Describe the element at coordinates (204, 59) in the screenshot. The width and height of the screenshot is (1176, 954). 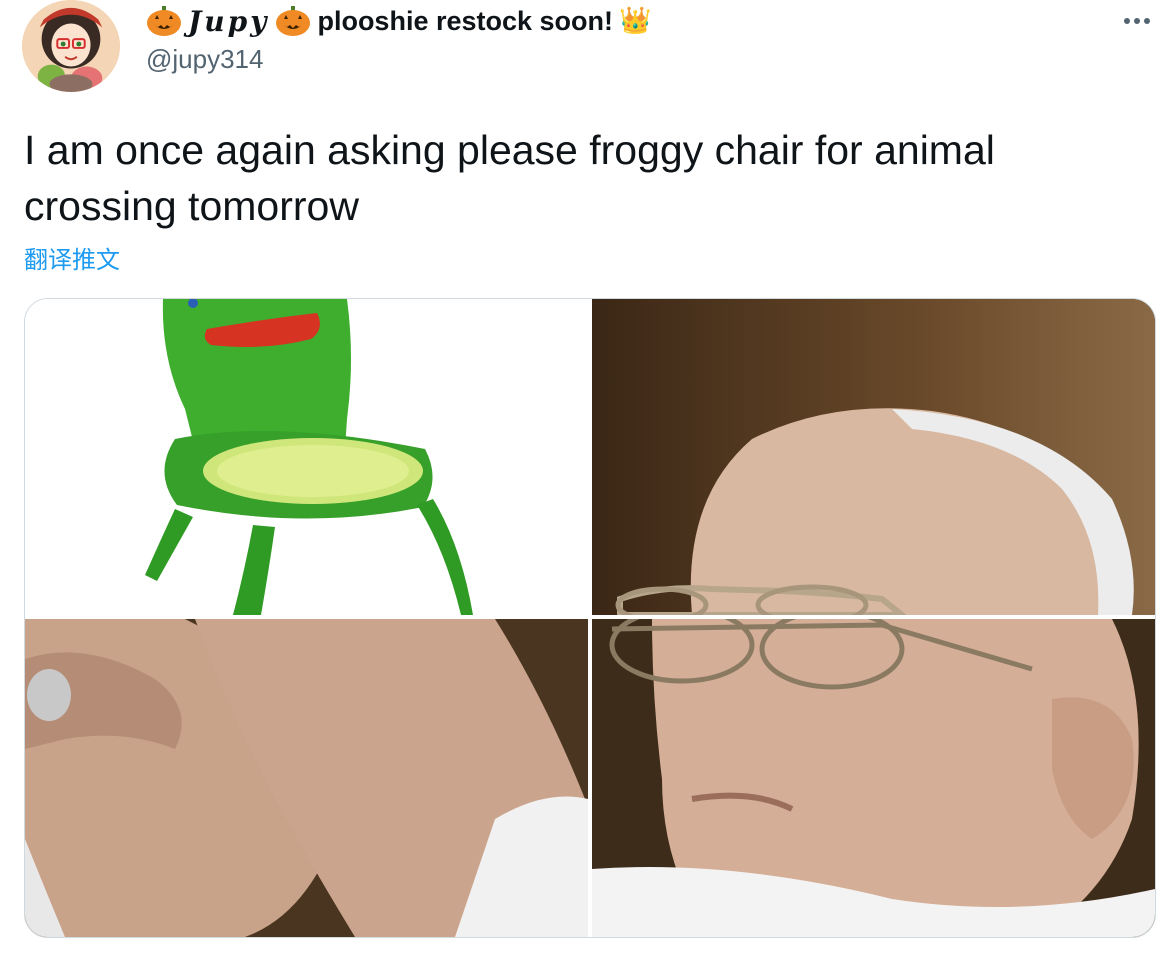
I see `author-handle: @jupy314` at that location.